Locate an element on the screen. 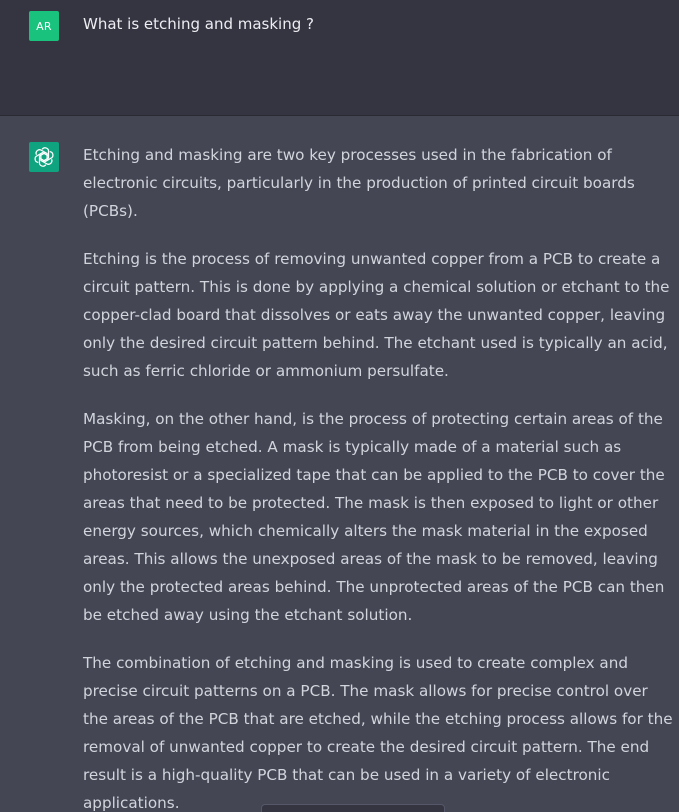  openai-logo-icon is located at coordinates (44, 157).